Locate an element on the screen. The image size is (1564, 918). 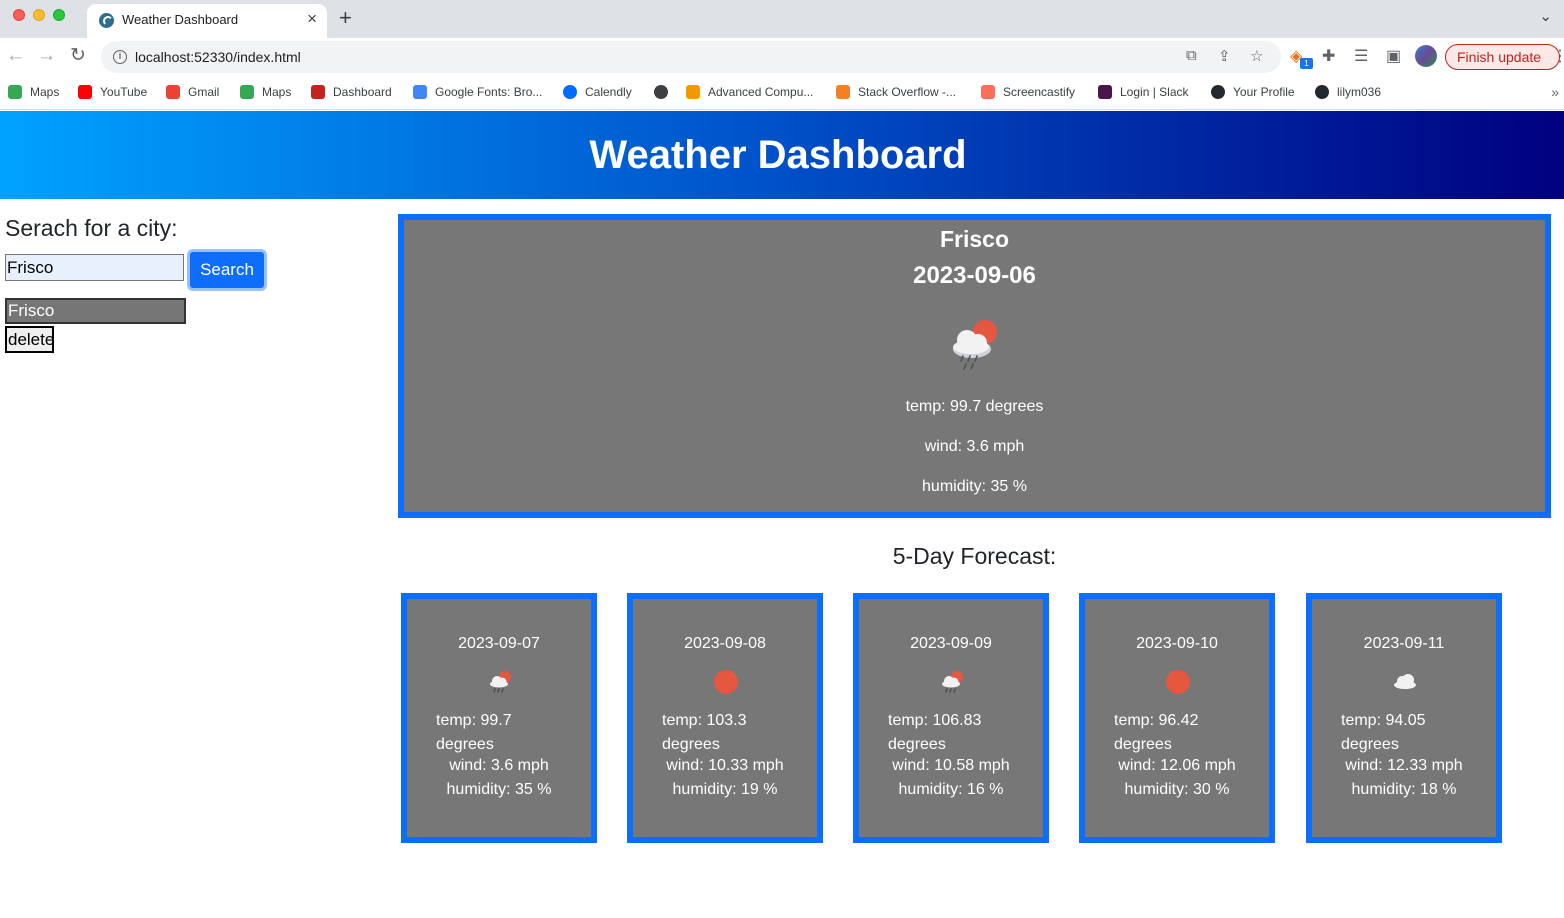
tab-title: Weather Dashboard is located at coordinates (180, 19).